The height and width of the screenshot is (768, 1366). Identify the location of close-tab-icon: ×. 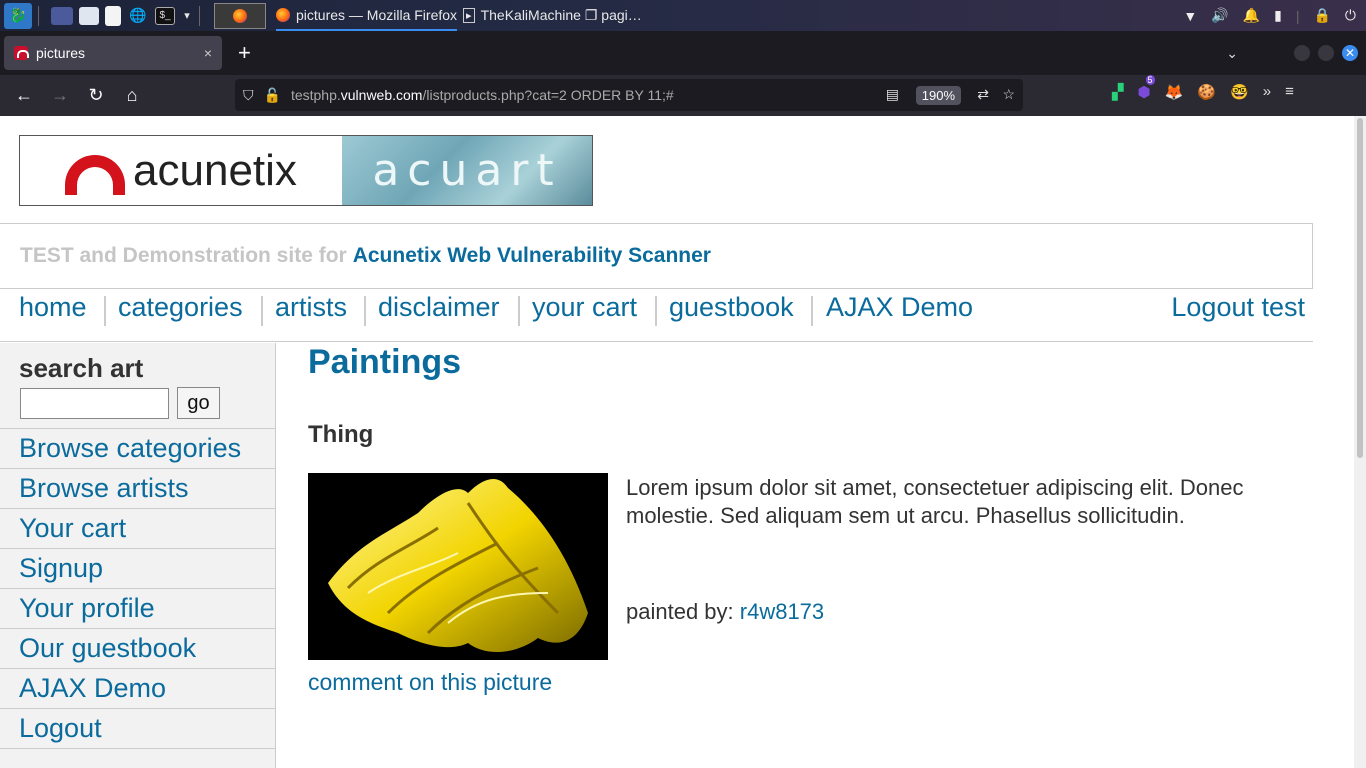
(208, 53).